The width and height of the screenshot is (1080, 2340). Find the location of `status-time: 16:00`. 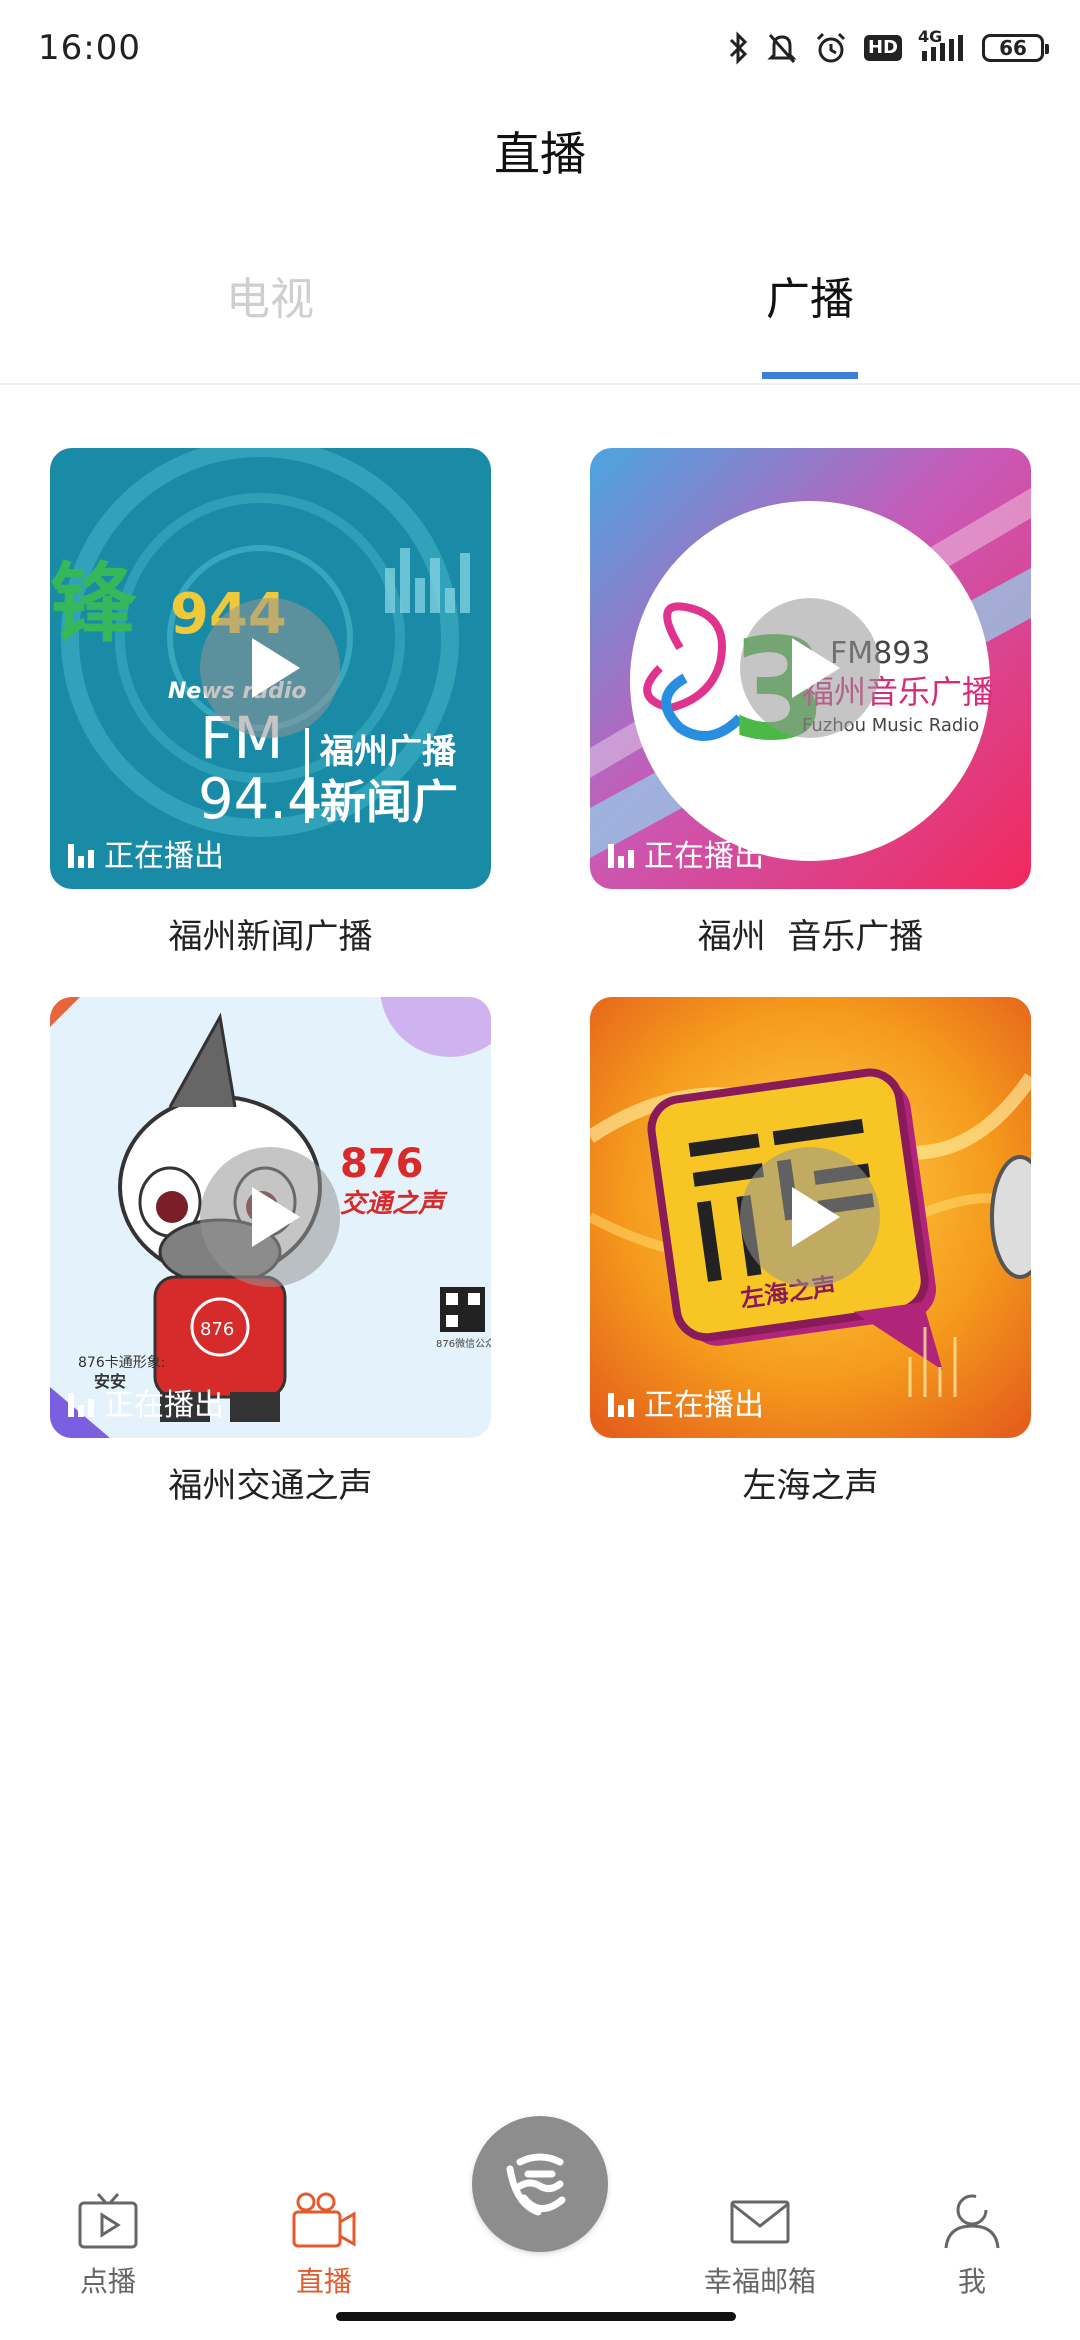

status-time: 16:00 is located at coordinates (89, 48).